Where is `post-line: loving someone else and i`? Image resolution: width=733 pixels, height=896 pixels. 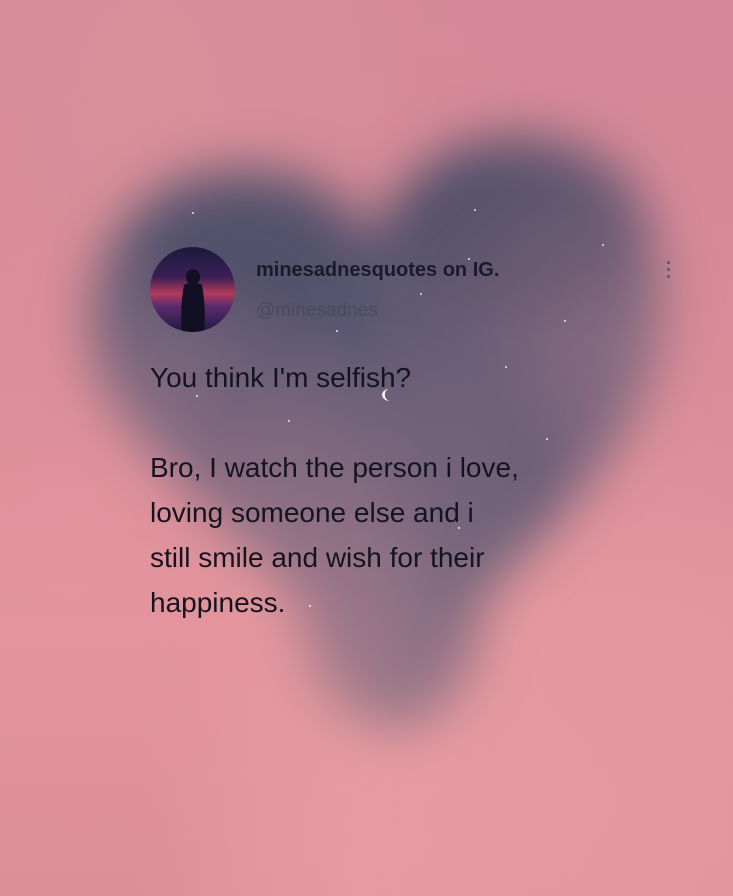 post-line: loving someone else and i is located at coordinates (312, 512).